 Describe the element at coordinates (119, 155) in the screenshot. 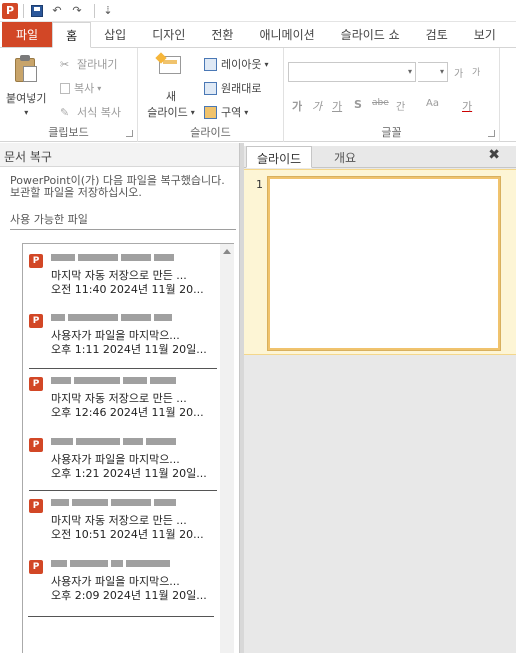

I see `recovery-title: 문서 복구` at that location.